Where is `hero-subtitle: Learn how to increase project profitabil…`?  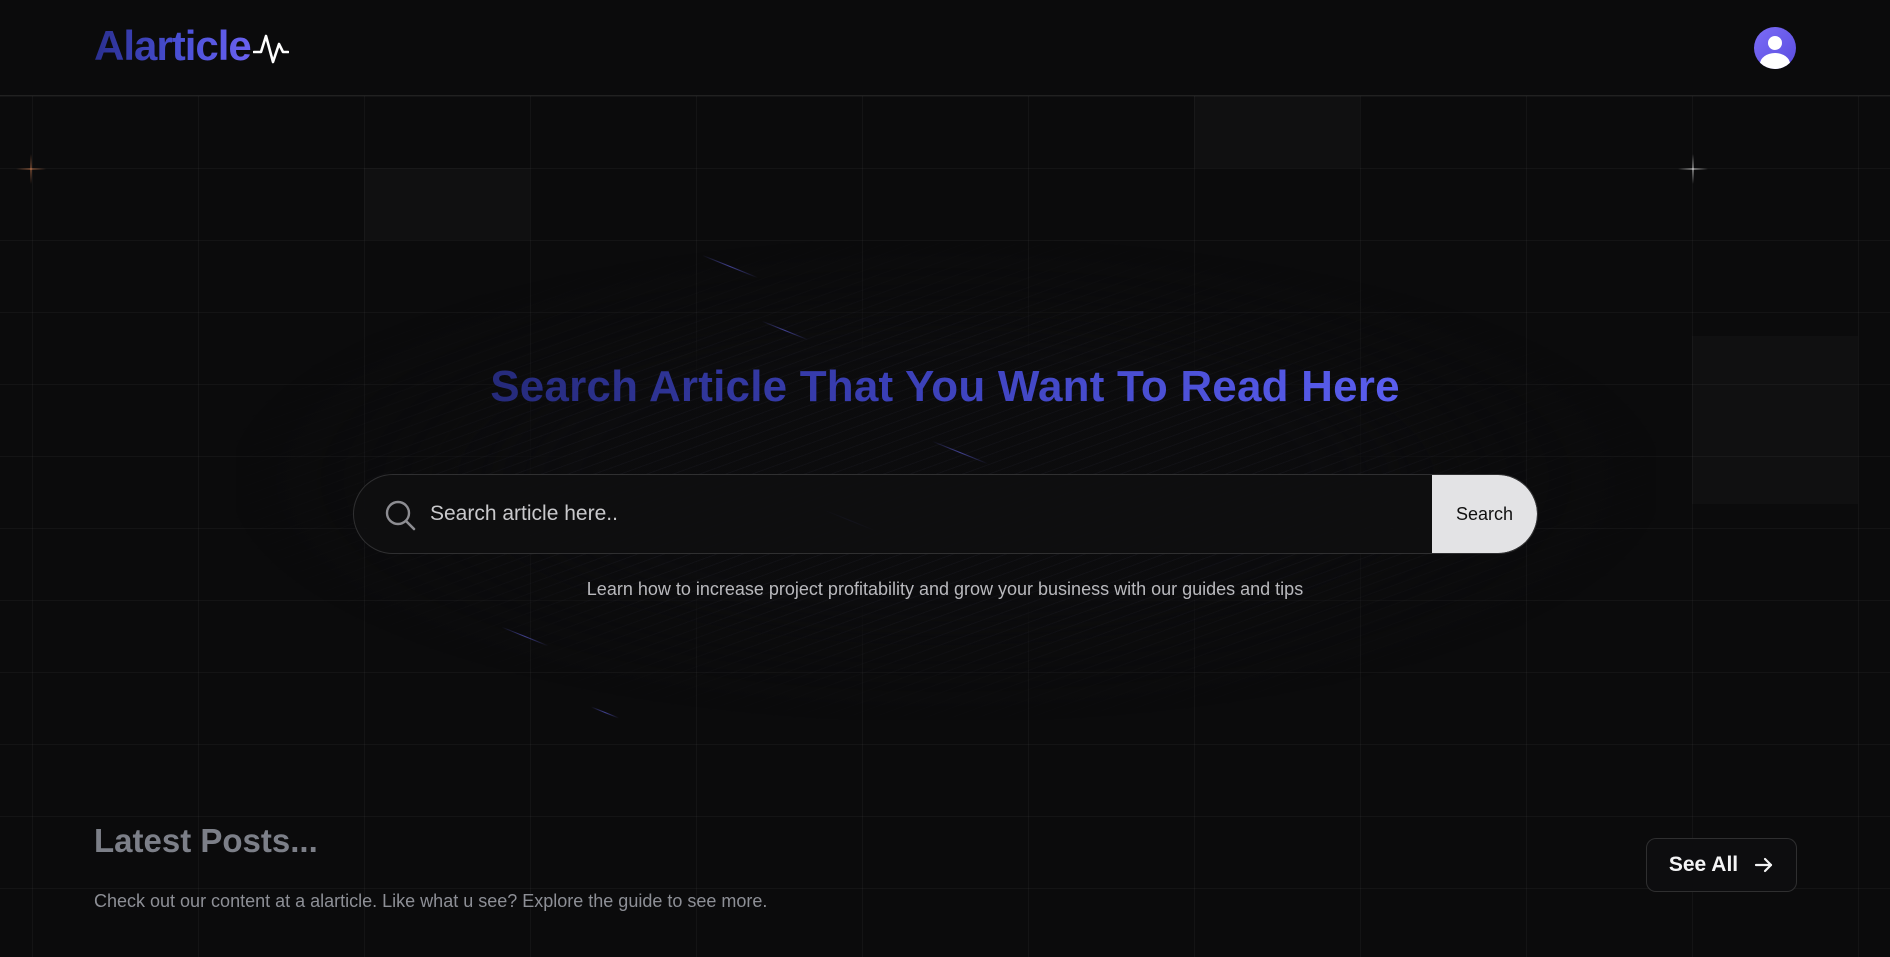 hero-subtitle: Learn how to increase project profitabil… is located at coordinates (945, 589).